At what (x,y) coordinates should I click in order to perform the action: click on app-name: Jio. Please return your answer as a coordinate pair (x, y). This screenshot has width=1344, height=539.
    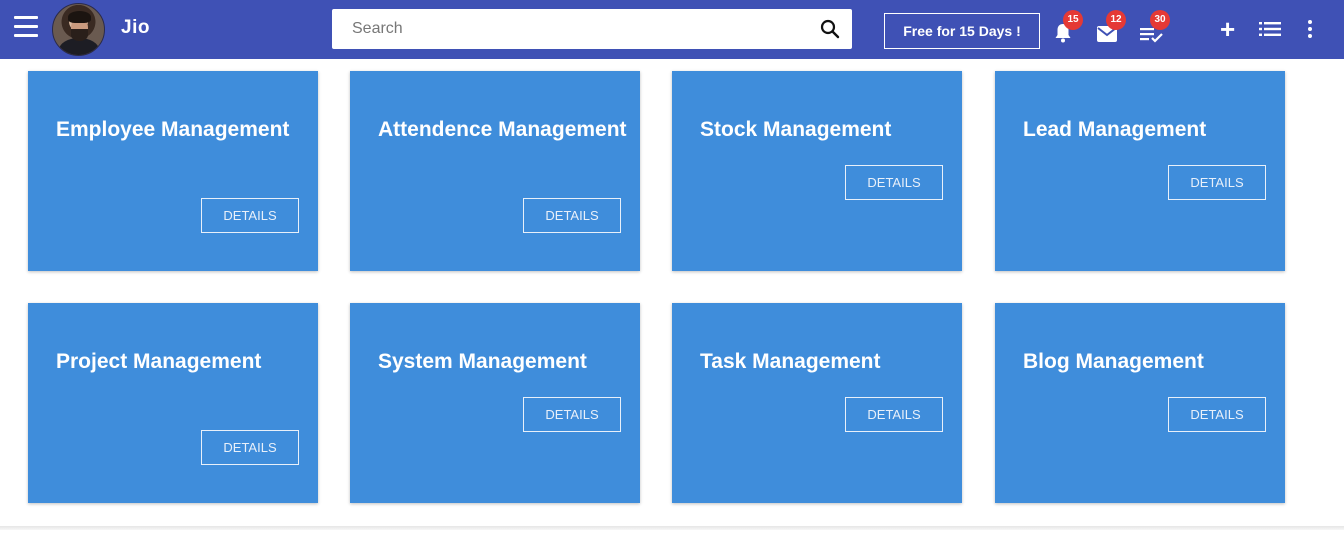
    Looking at the image, I should click on (135, 27).